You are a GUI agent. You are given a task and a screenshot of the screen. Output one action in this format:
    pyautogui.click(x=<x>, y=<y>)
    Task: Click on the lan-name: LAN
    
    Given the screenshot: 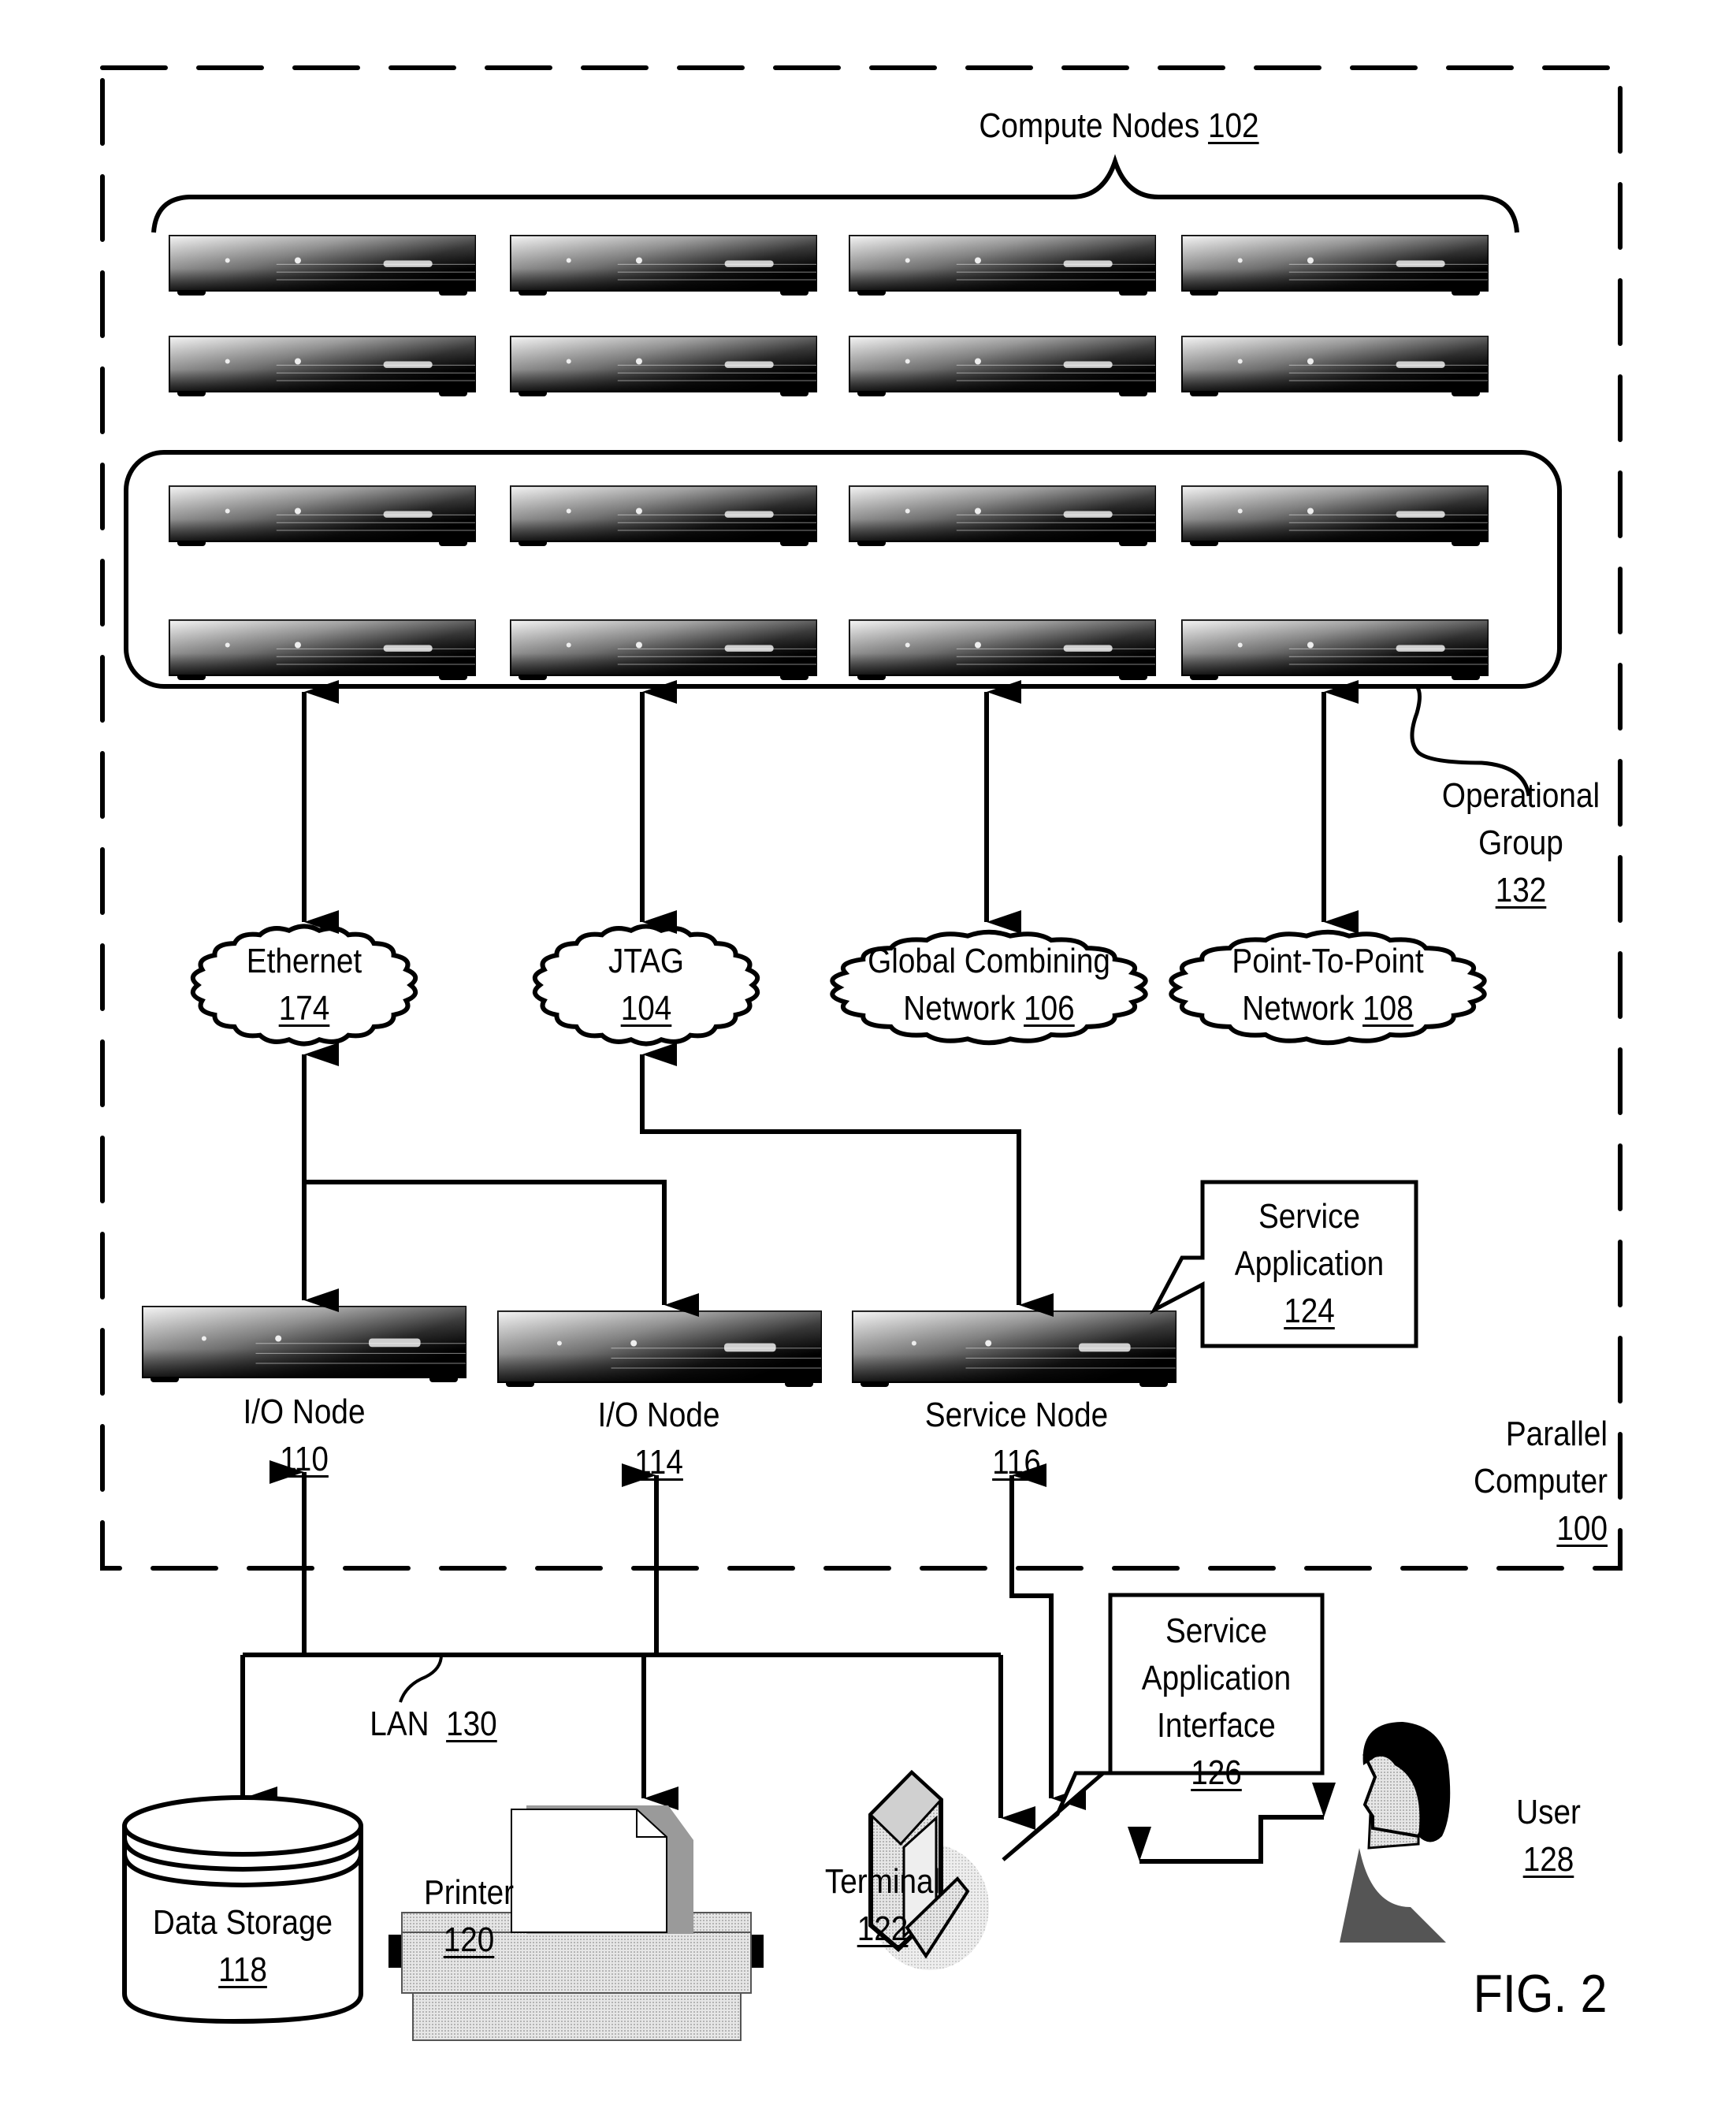 What is the action you would take?
    pyautogui.click(x=399, y=1724)
    